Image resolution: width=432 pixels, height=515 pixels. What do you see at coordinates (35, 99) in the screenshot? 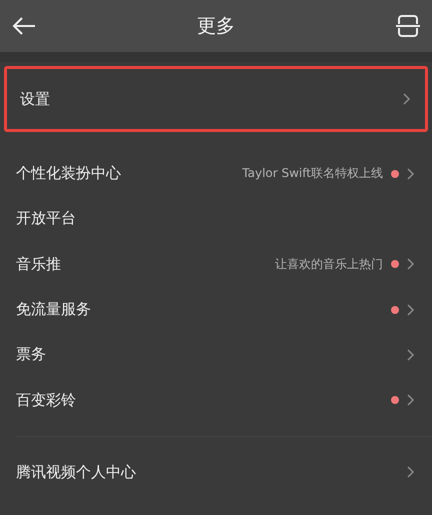
I see `item-label: 设置` at bounding box center [35, 99].